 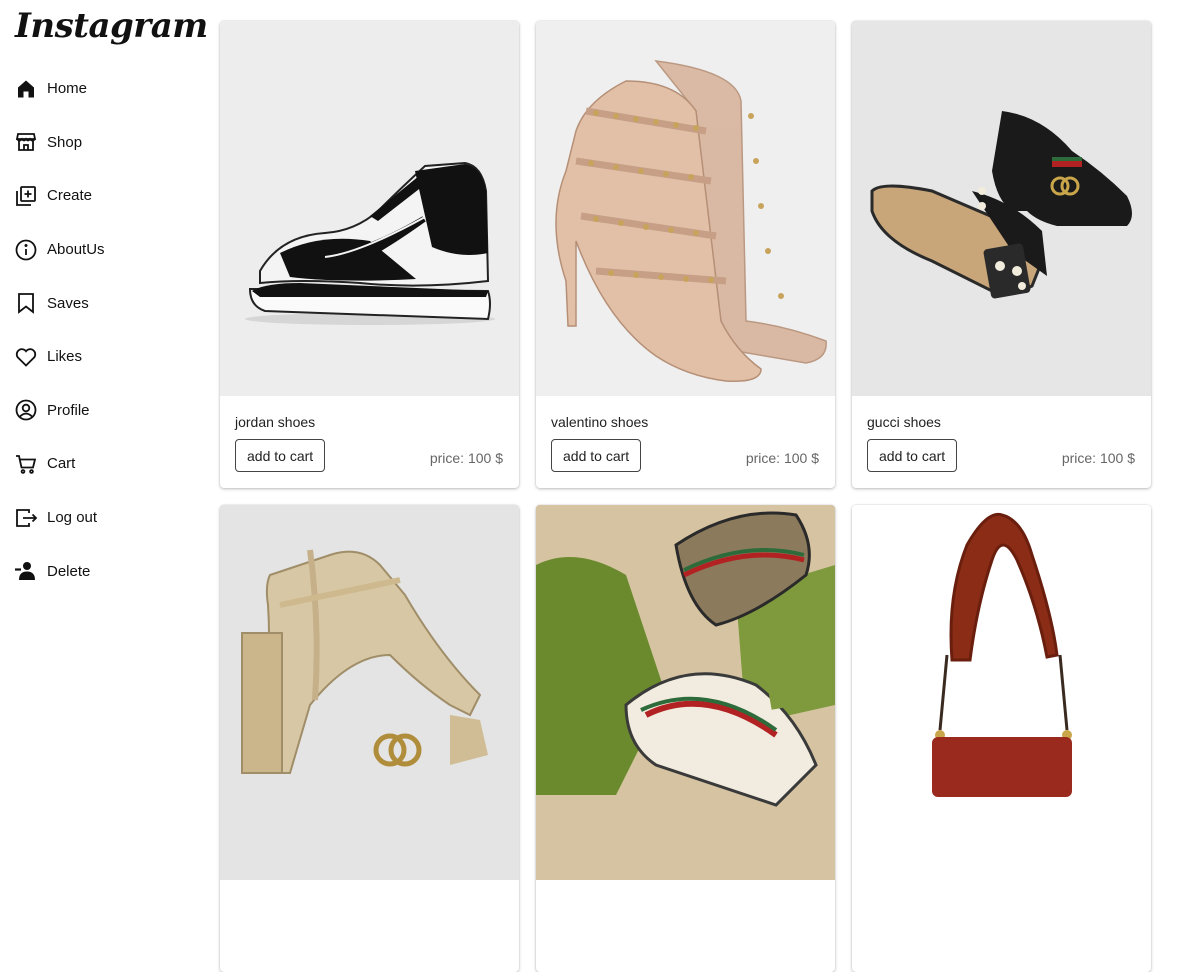 I want to click on sidebar-item-delete: Delete, so click(x=59, y=571).